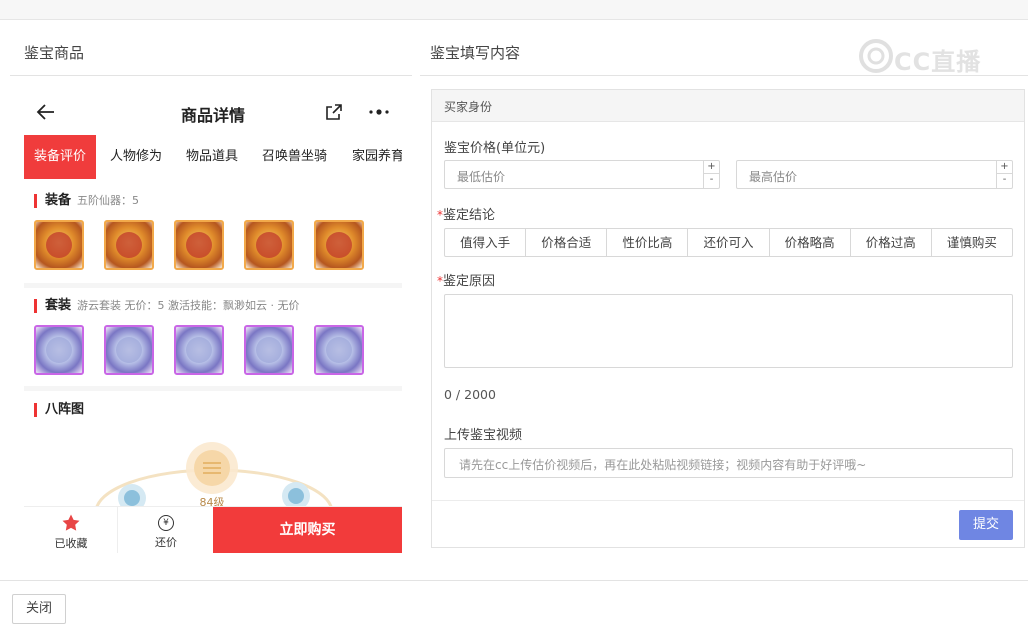 This screenshot has height=632, width=1028. Describe the element at coordinates (728, 331) in the screenshot. I see `reason-textarea` at that location.